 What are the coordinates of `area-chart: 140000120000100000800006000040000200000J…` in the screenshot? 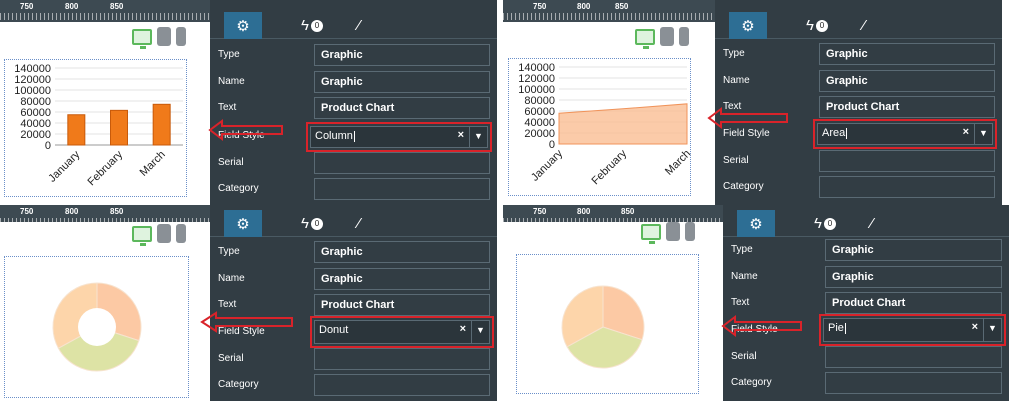 It's located at (605, 124).